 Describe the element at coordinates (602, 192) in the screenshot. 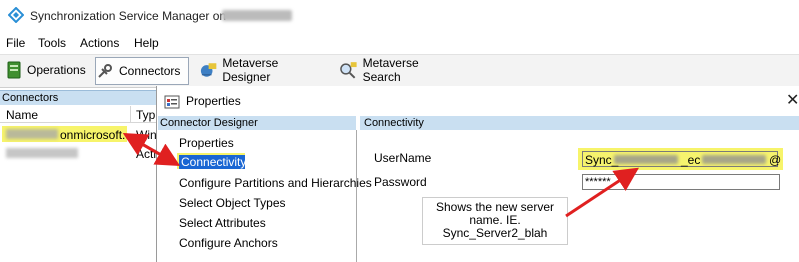

I see `arrow-to-username` at that location.